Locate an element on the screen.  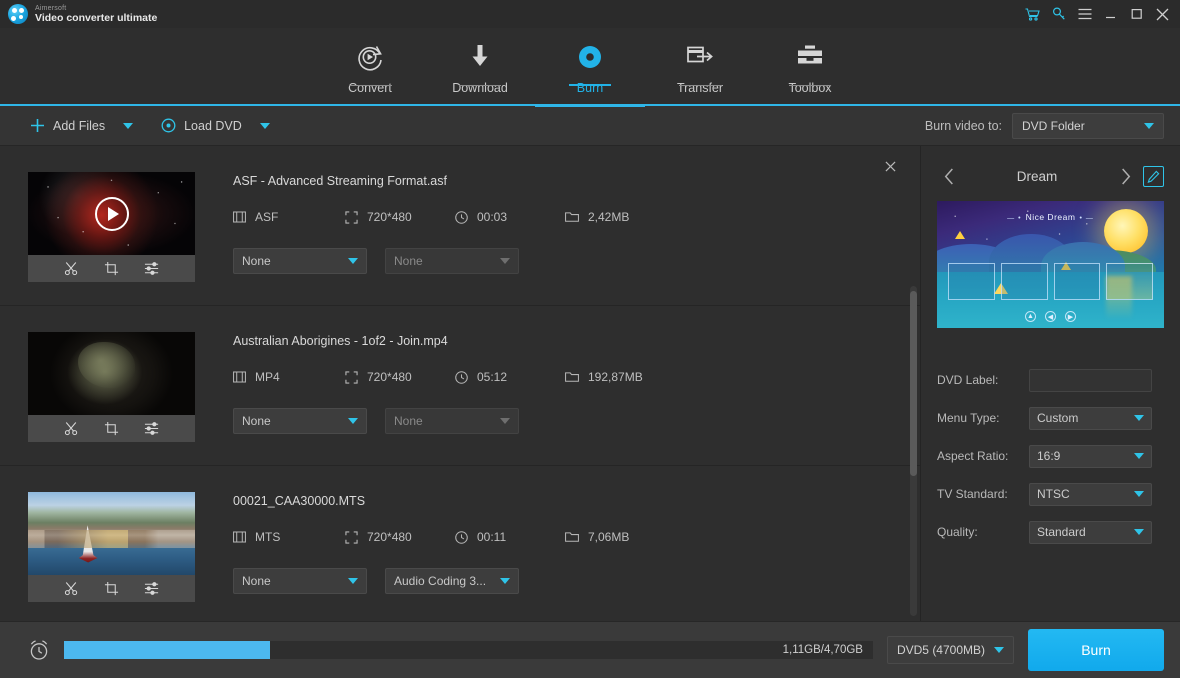
nav-tab-transfer: Transfer is located at coordinates (700, 67).